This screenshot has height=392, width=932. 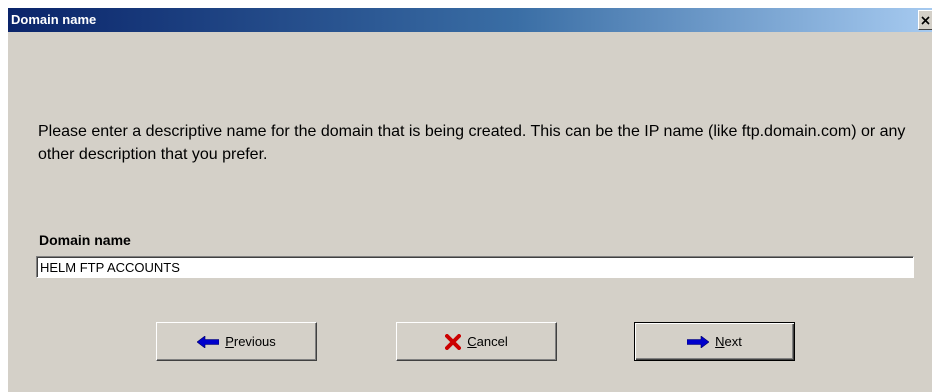 I want to click on cancel-button-label: Cancel, so click(x=487, y=341).